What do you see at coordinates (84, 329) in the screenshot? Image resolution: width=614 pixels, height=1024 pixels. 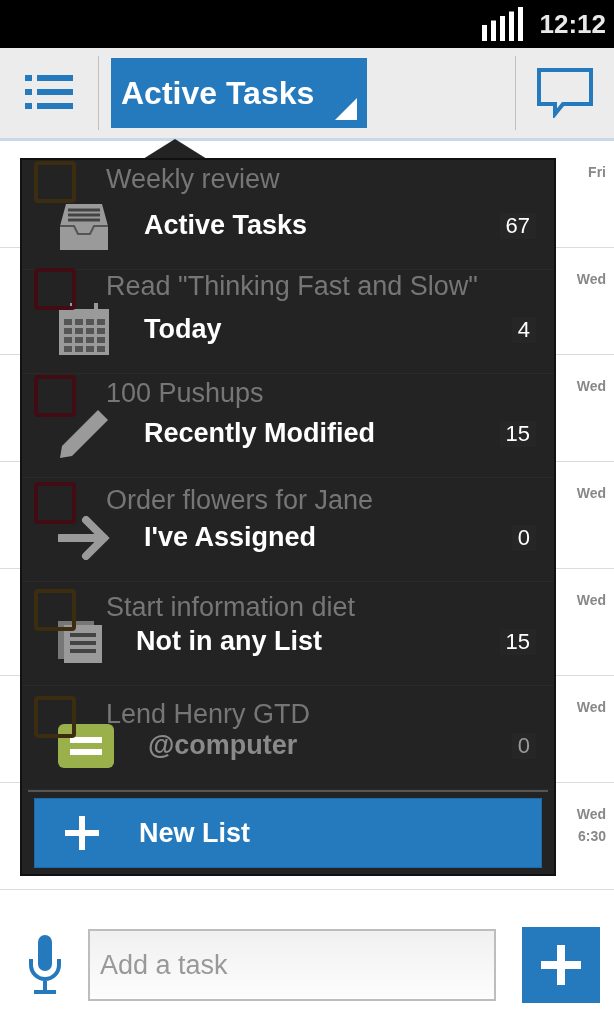 I see `calendar-icon` at bounding box center [84, 329].